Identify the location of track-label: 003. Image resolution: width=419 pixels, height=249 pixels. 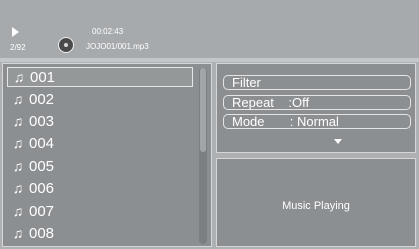
(42, 121).